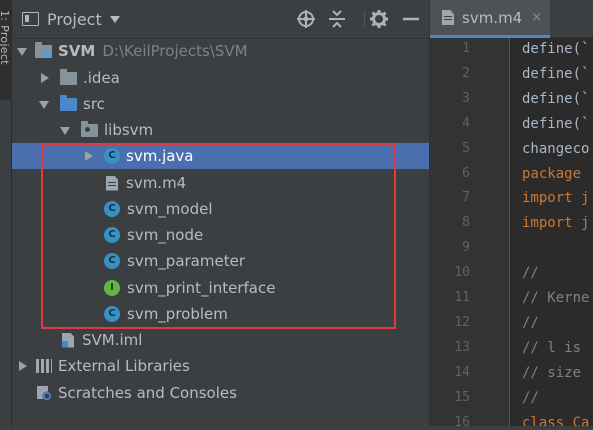  What do you see at coordinates (220, 19) in the screenshot?
I see `project-panel-header: Project` at bounding box center [220, 19].